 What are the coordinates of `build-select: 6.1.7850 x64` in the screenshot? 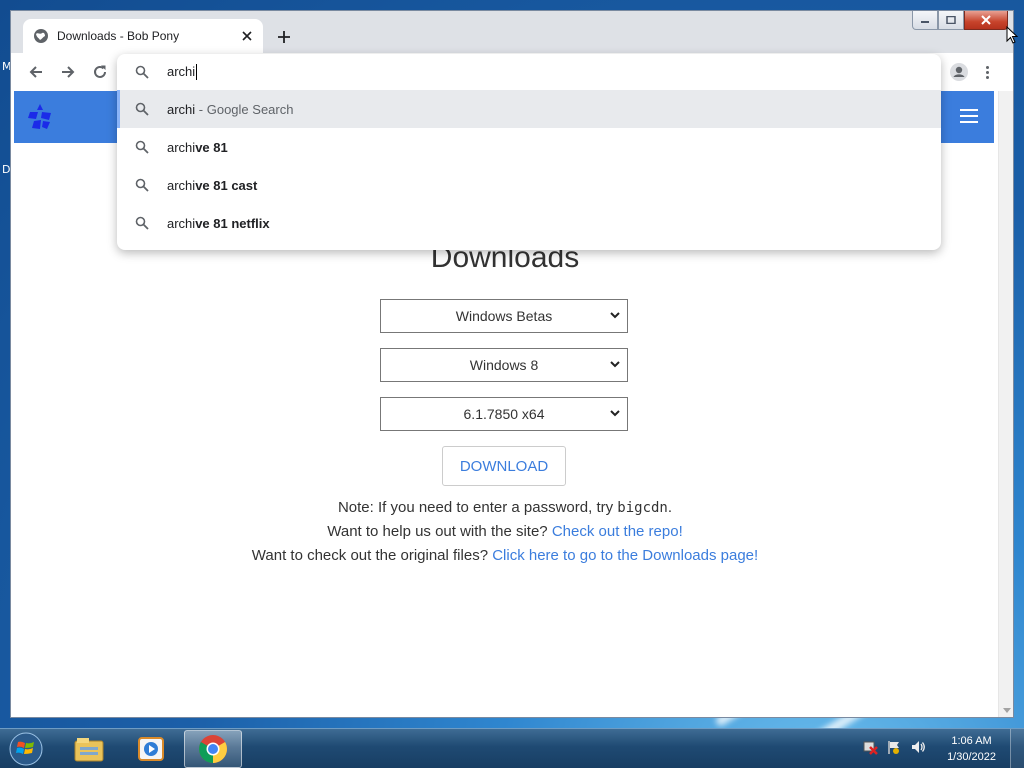 It's located at (504, 414).